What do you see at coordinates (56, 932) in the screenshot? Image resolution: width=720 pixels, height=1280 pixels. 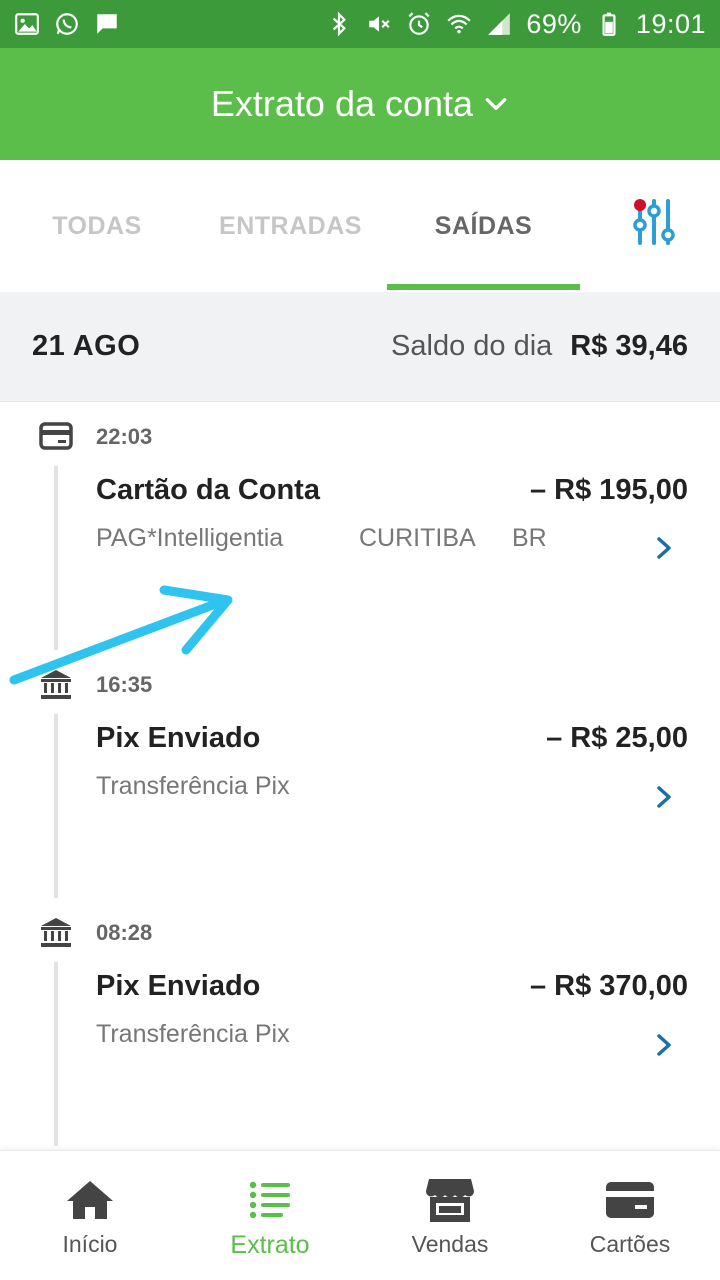 I see `bank-icon` at bounding box center [56, 932].